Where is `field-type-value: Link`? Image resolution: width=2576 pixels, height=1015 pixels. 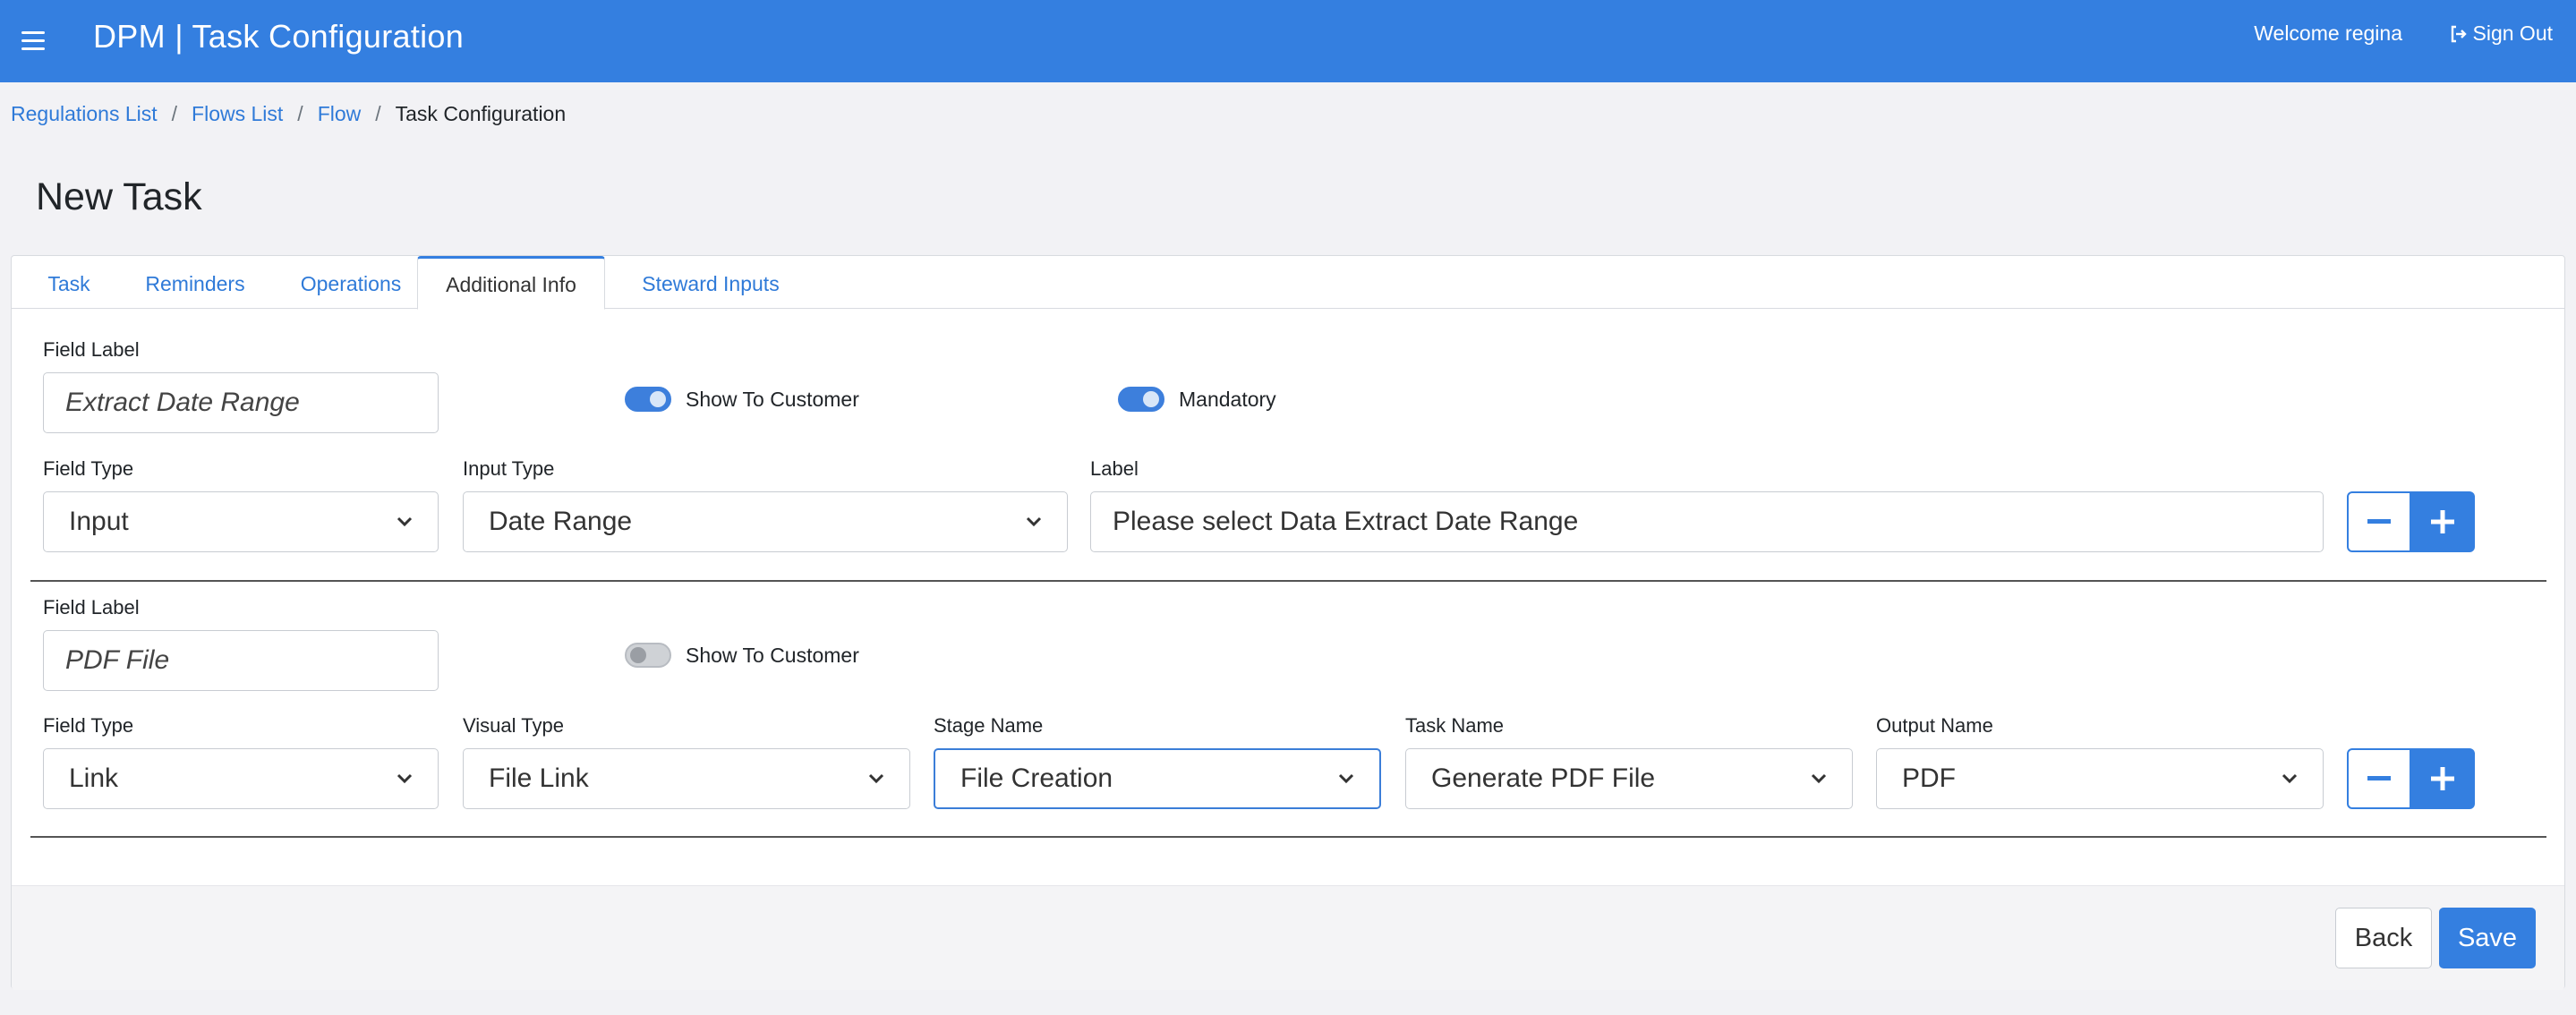 field-type-value: Link is located at coordinates (94, 778).